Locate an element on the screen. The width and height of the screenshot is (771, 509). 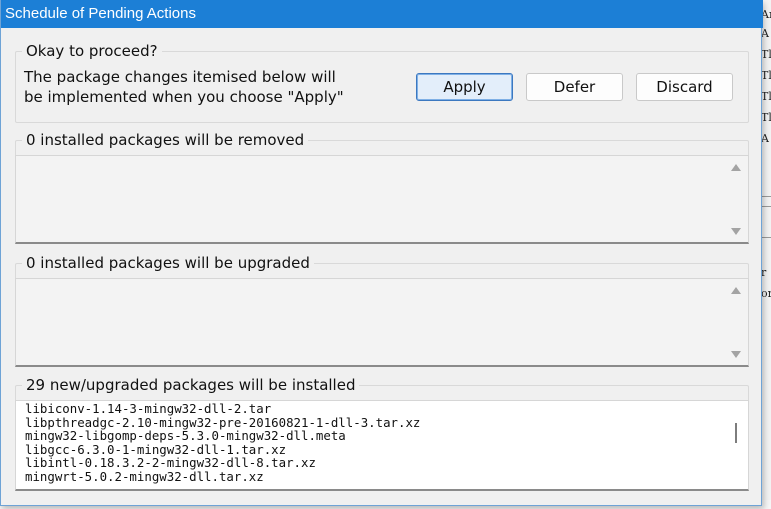
proceed-group-title: Okay to proceed? is located at coordinates (92, 51).